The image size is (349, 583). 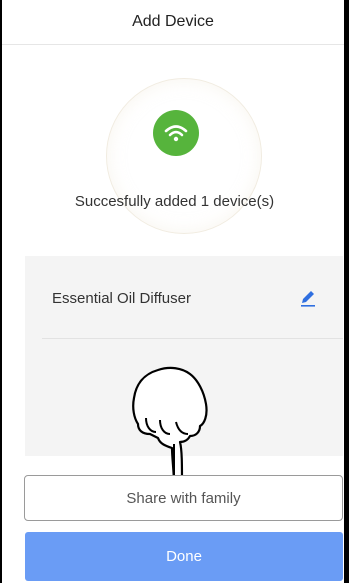 What do you see at coordinates (192, 338) in the screenshot?
I see `divider` at bounding box center [192, 338].